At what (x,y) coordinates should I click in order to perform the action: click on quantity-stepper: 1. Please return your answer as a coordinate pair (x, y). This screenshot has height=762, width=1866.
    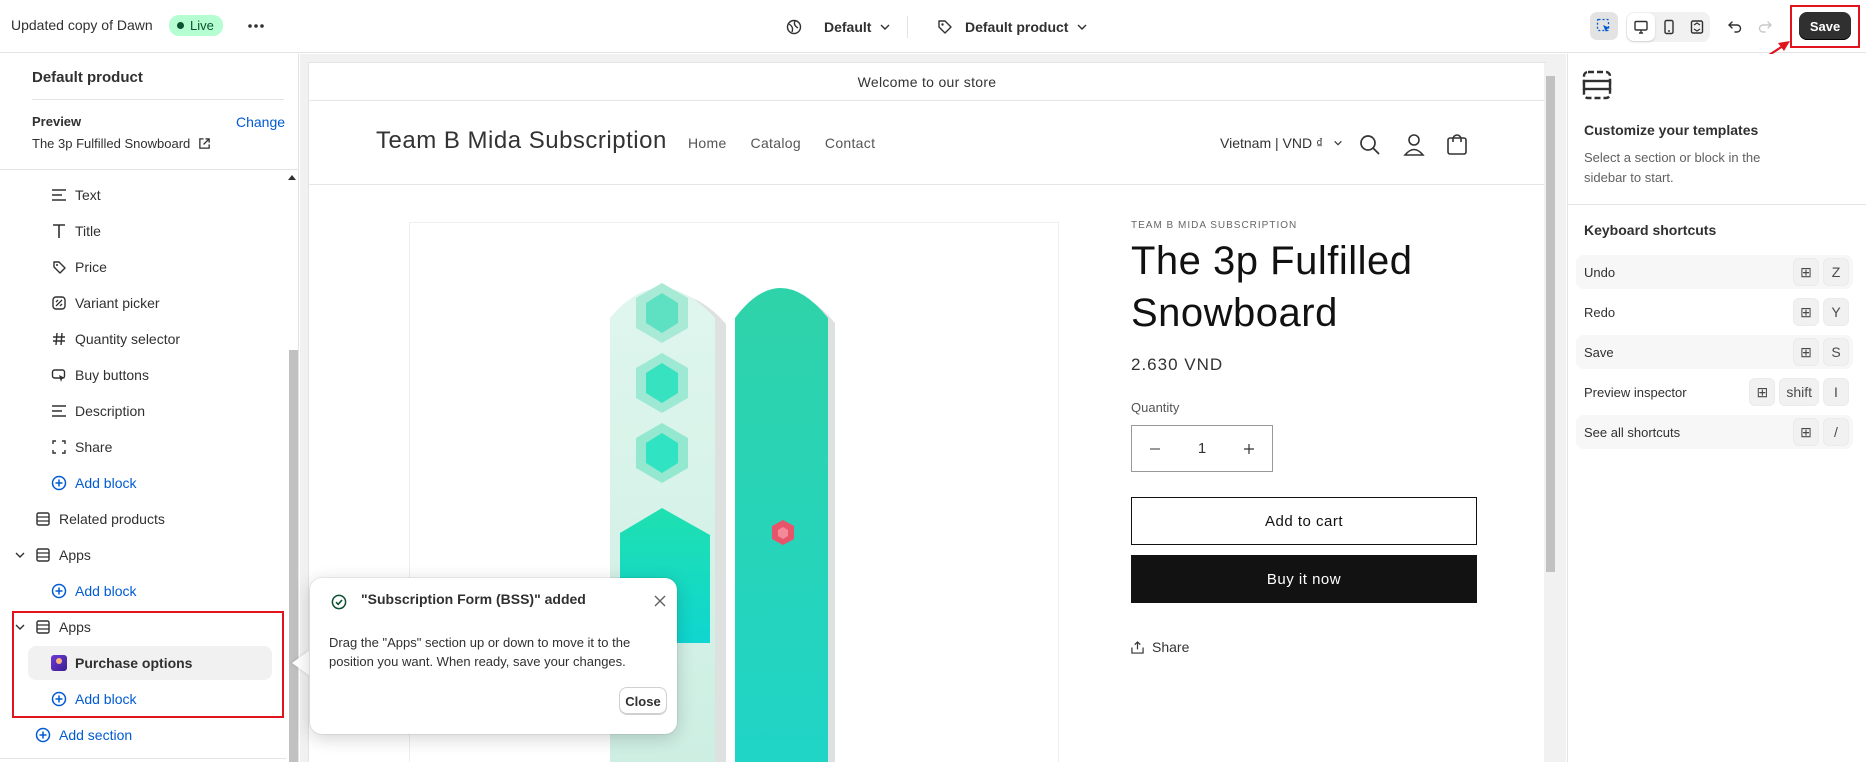
    Looking at the image, I should click on (1202, 448).